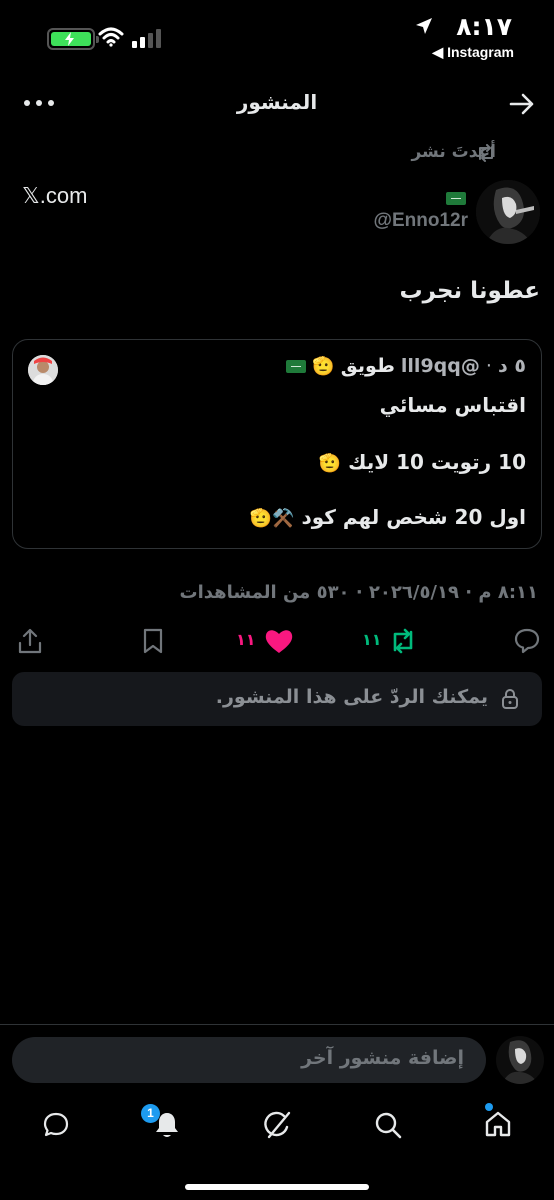  What do you see at coordinates (484, 26) in the screenshot?
I see `status-time: ٨:١٧` at bounding box center [484, 26].